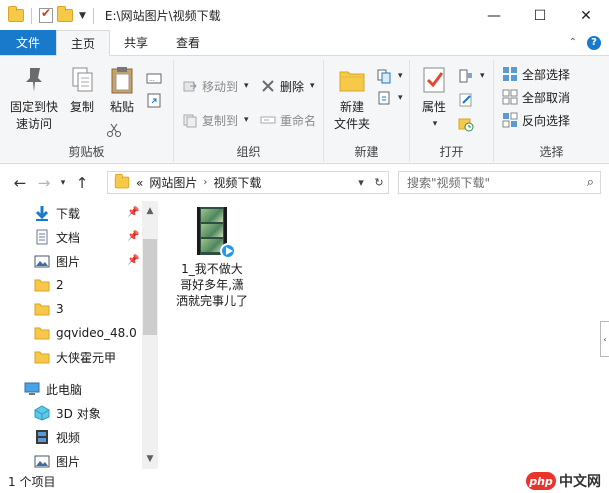 The image size is (609, 493). Describe the element at coordinates (304, 43) in the screenshot. I see `ribbon-tabs: 文件 主页 共享 查看 ⌃ ?` at that location.